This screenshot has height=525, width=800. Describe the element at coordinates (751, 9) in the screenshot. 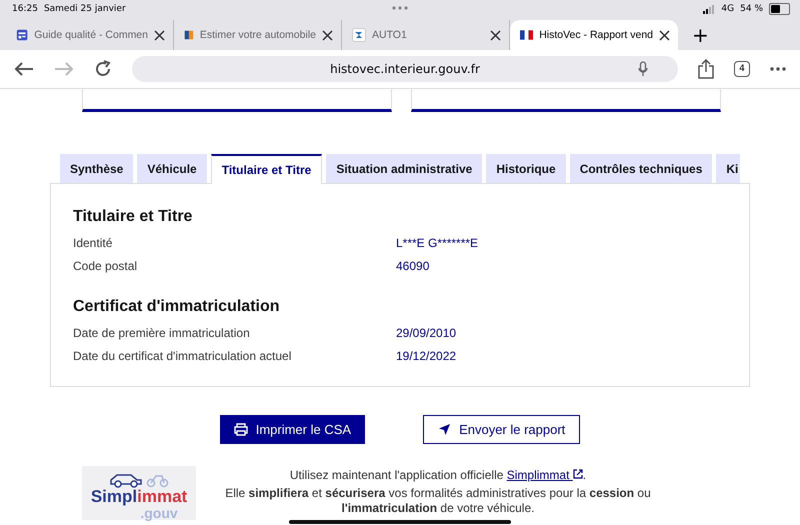

I see `battery-label: 54 %` at that location.